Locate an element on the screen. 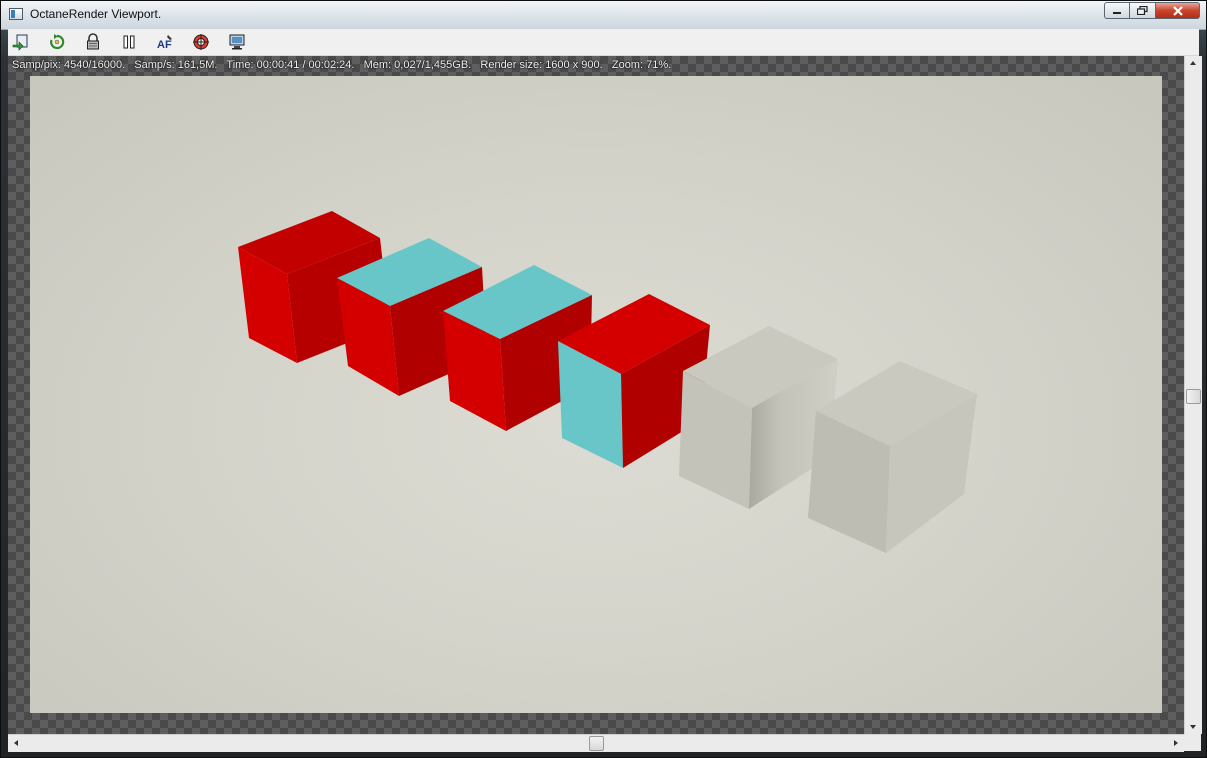 Image resolution: width=1207 pixels, height=758 pixels. horizontal-scroll-thumb is located at coordinates (596, 743).